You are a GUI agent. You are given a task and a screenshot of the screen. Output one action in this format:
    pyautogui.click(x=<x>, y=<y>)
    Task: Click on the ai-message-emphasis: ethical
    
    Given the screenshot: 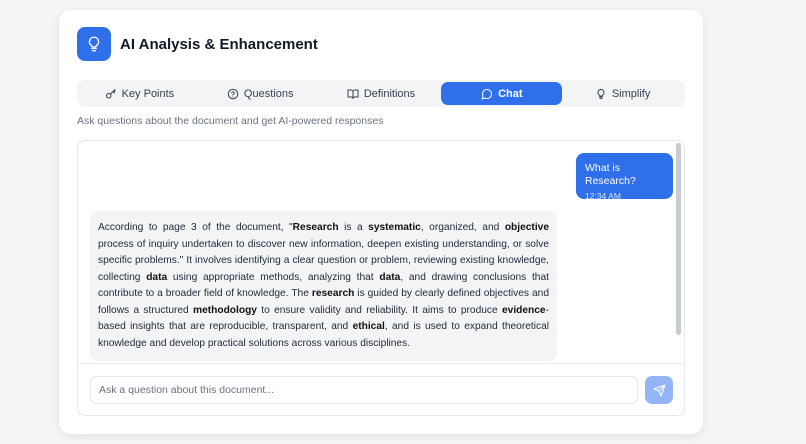 What is the action you would take?
    pyautogui.click(x=368, y=326)
    